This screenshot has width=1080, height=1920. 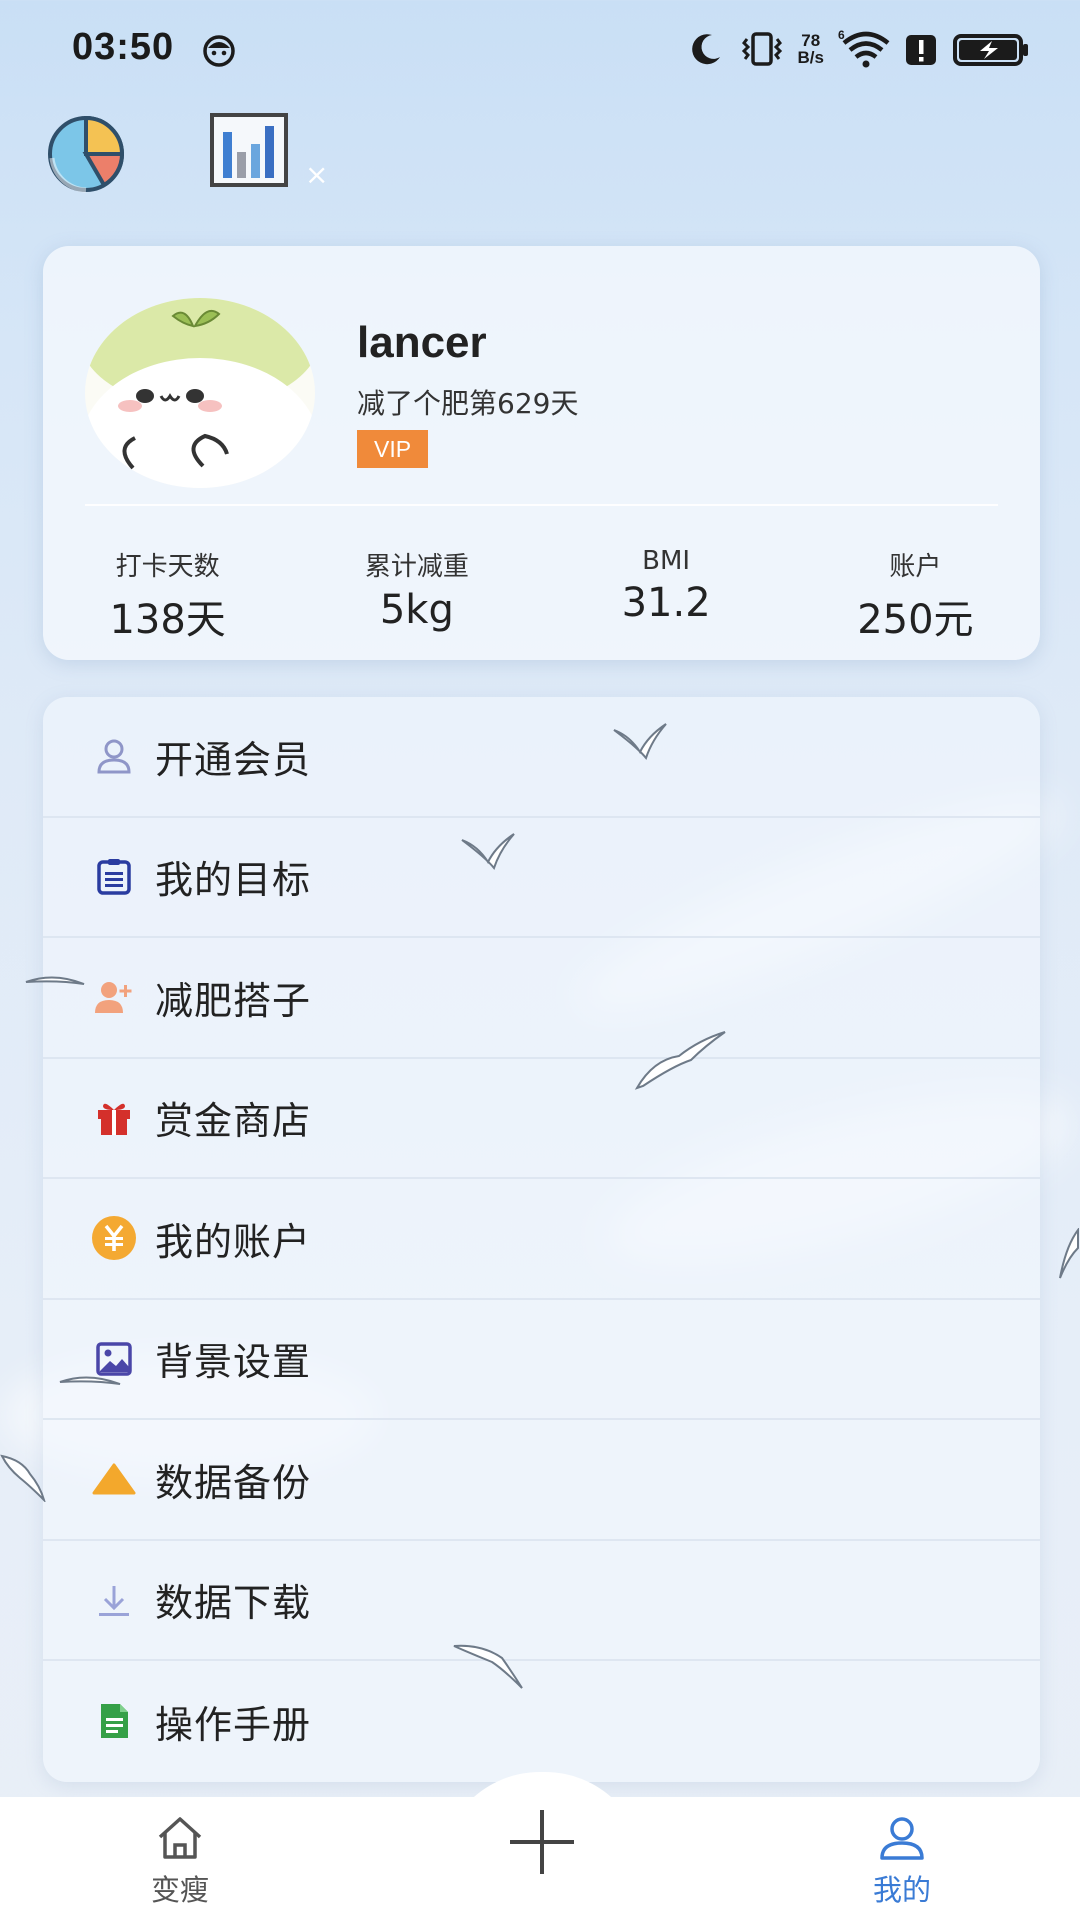 I want to click on stat-label: BMI, so click(x=666, y=561).